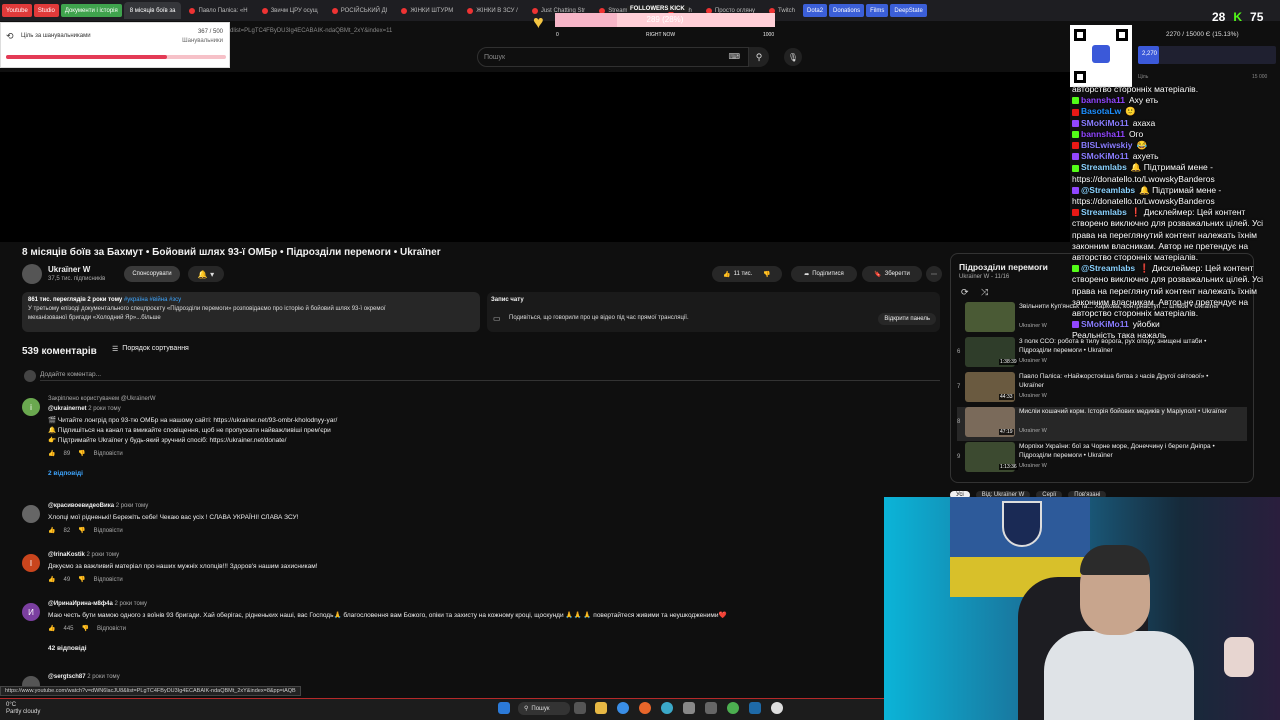  What do you see at coordinates (623, 708) in the screenshot?
I see `edge-icon` at bounding box center [623, 708].